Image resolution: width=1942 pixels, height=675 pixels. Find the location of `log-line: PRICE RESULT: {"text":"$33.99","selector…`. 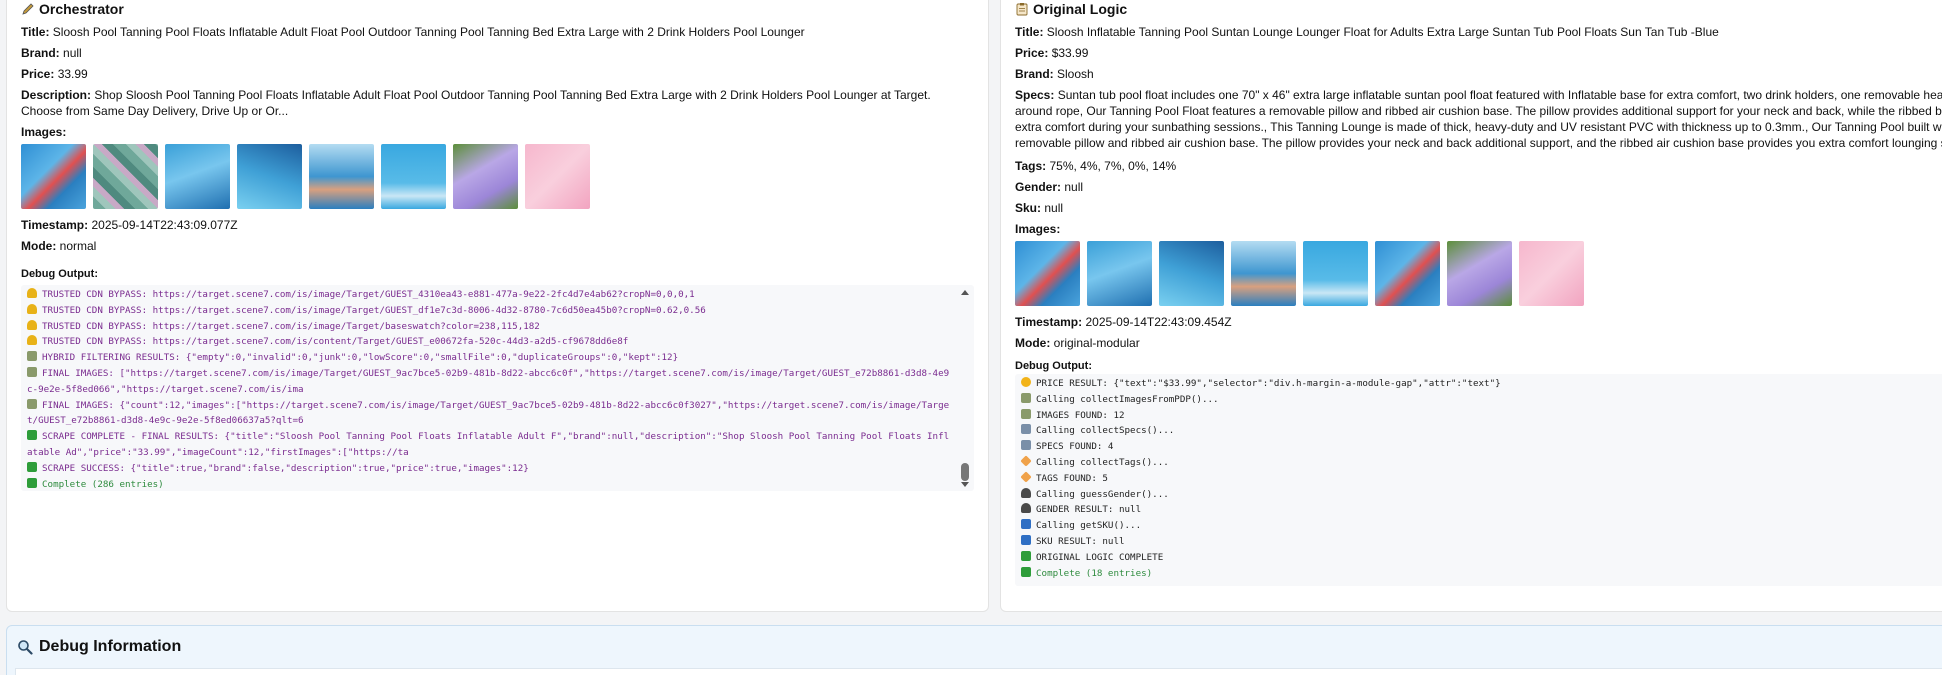

log-line: PRICE RESULT: {"text":"$33.99","selector… is located at coordinates (1480, 384).